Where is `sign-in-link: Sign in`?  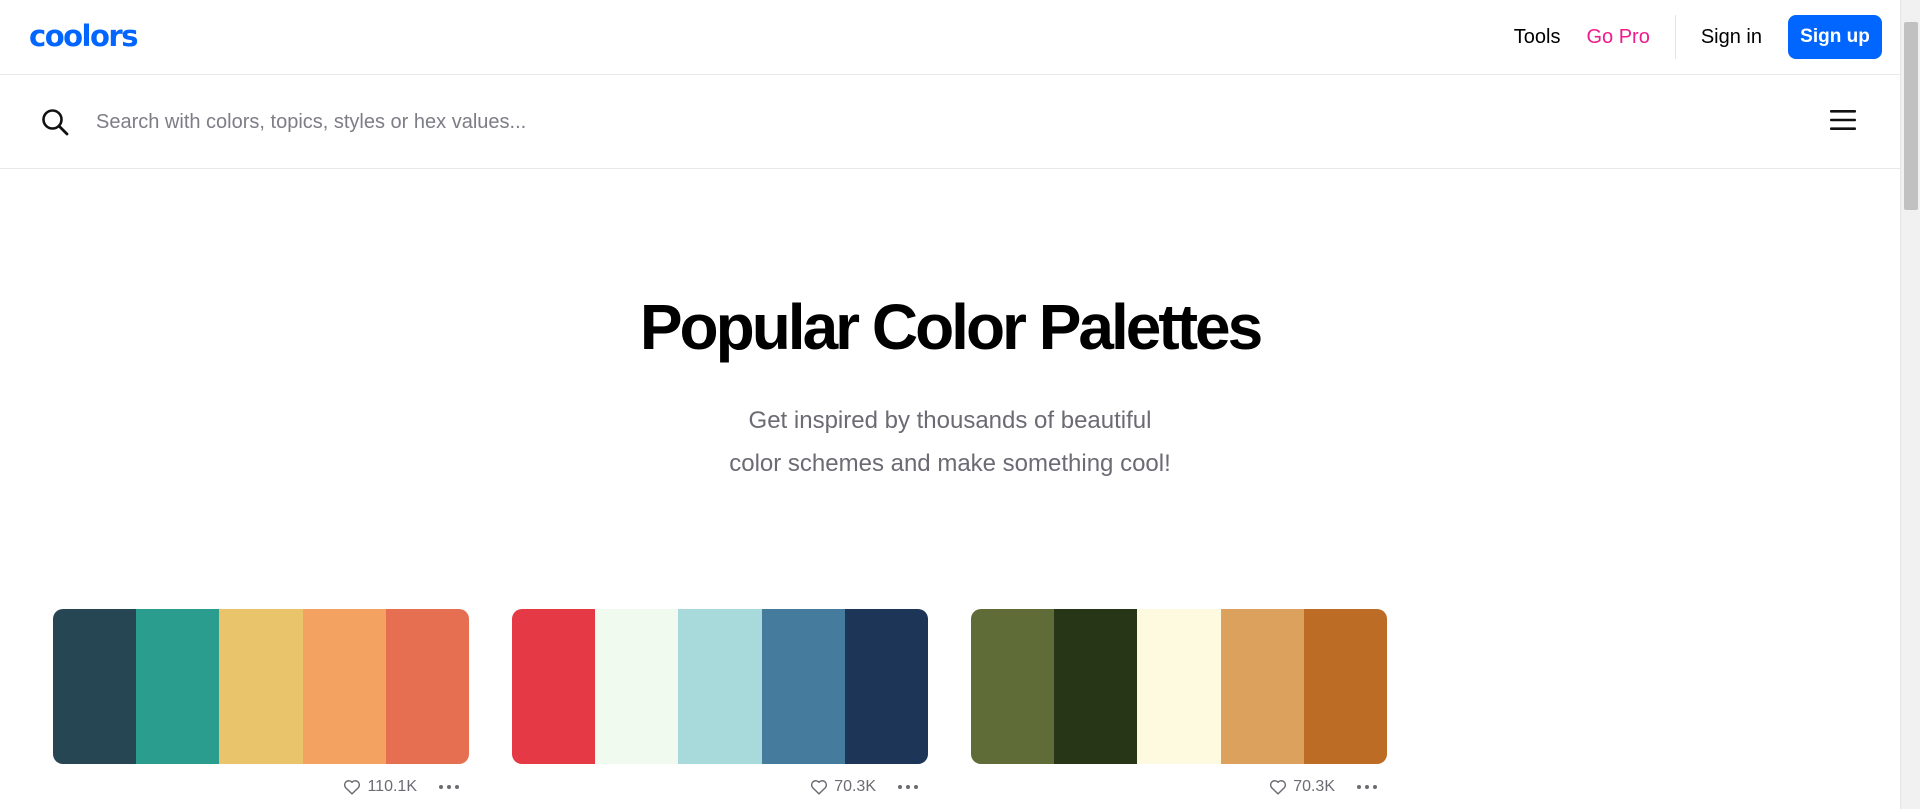 sign-in-link: Sign in is located at coordinates (1731, 37).